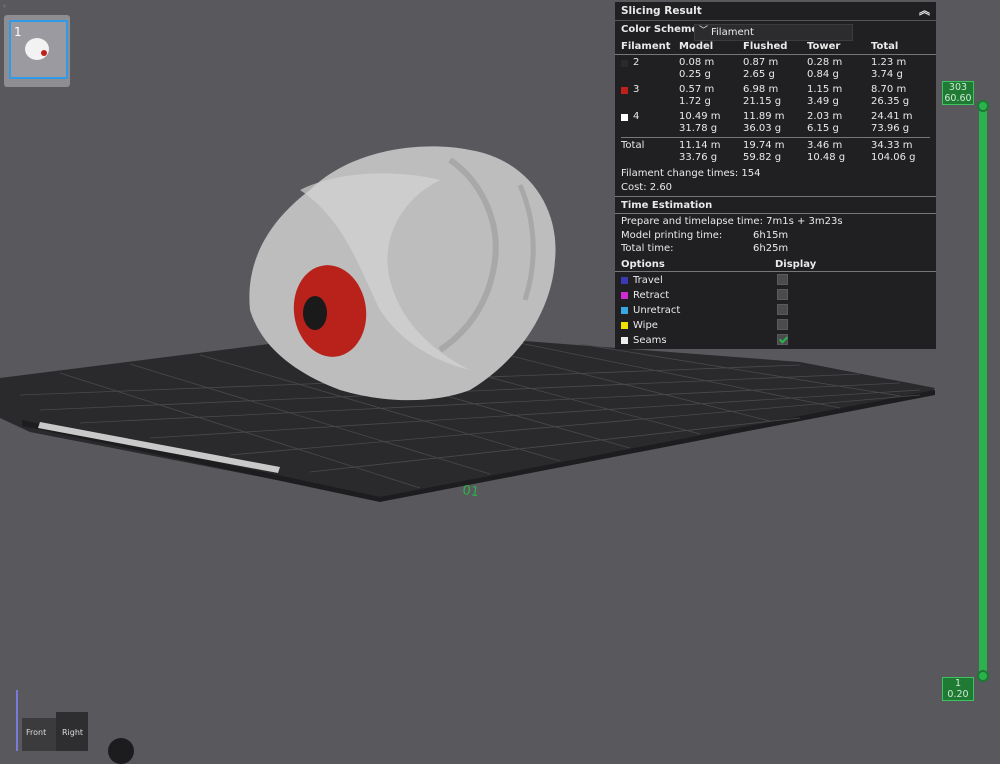 Image resolution: width=1000 pixels, height=764 pixels. I want to click on front-face-label: Front, so click(36, 732).